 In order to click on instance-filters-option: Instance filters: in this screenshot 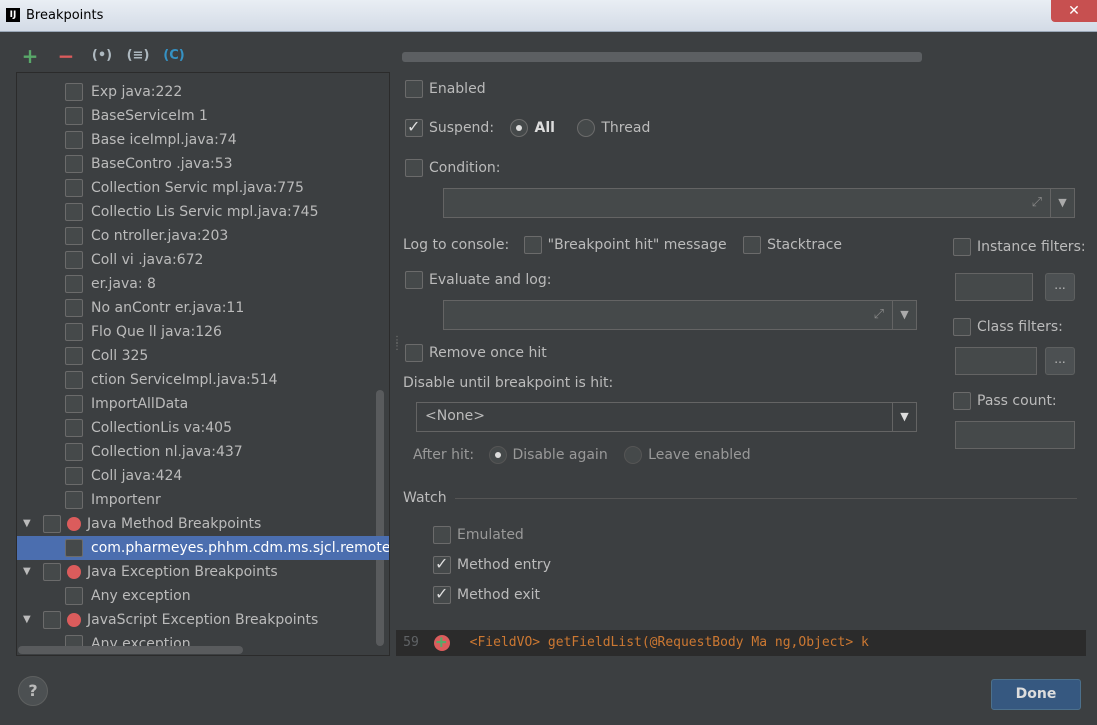, I will do `click(1019, 247)`.